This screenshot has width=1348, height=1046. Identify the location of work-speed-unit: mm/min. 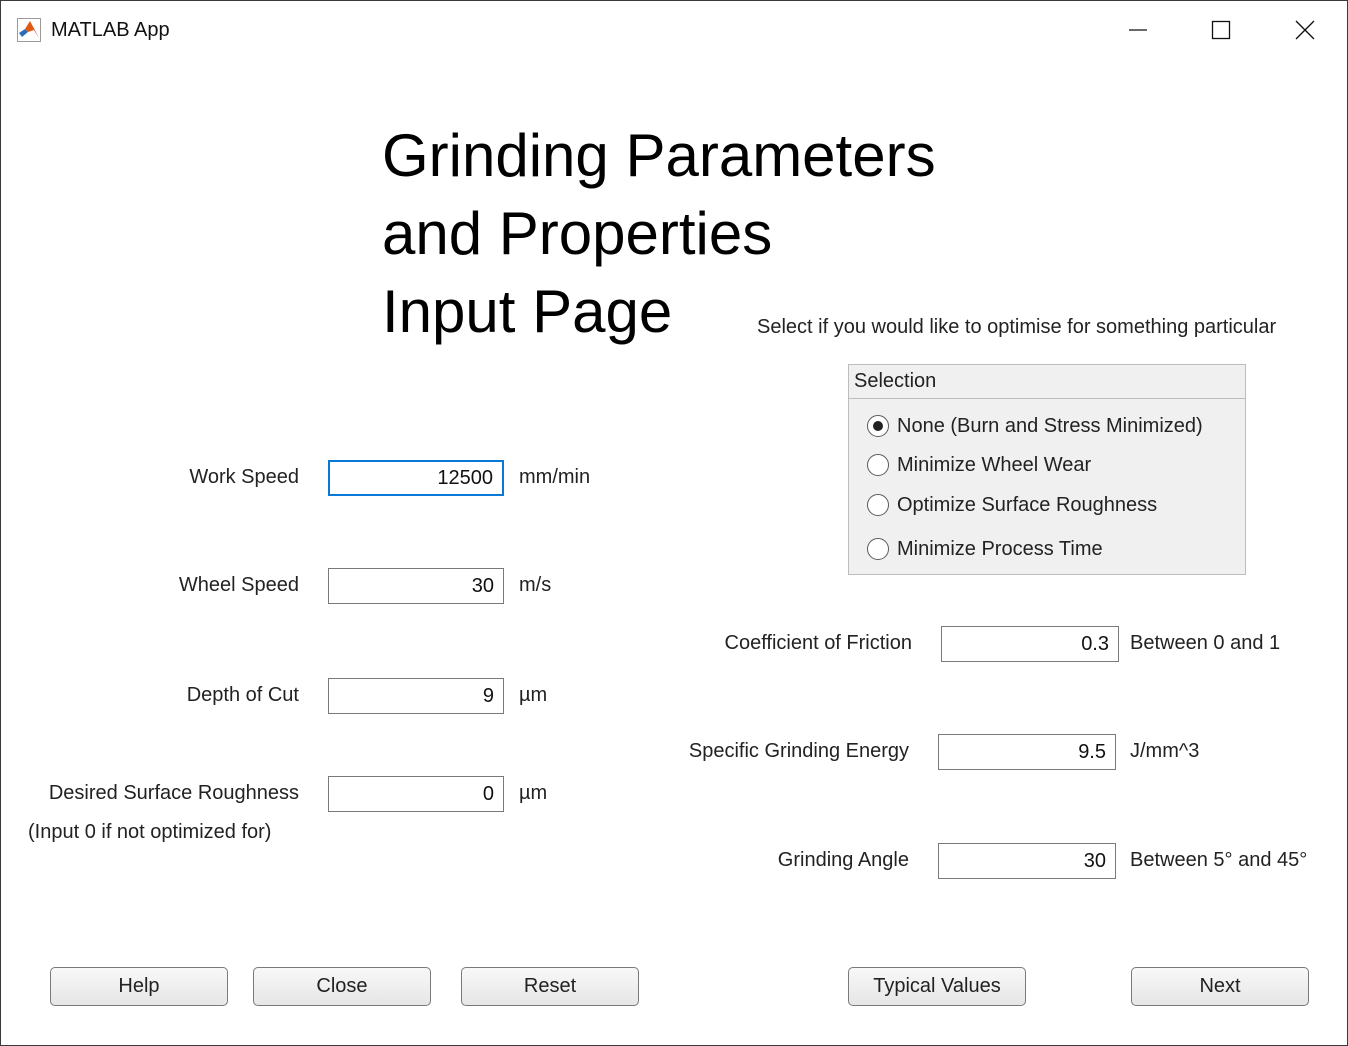
(555, 477).